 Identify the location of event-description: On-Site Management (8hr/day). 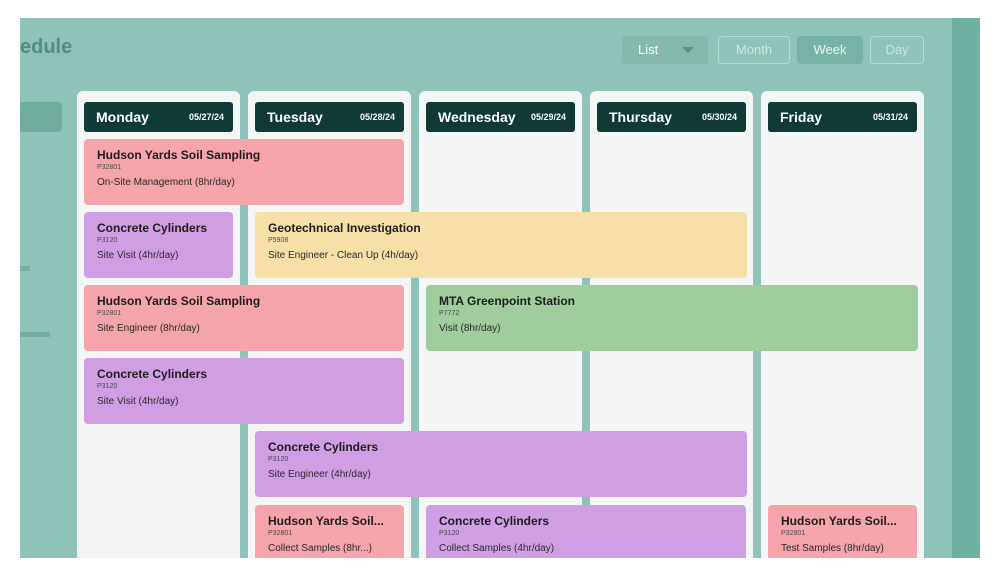
(166, 182).